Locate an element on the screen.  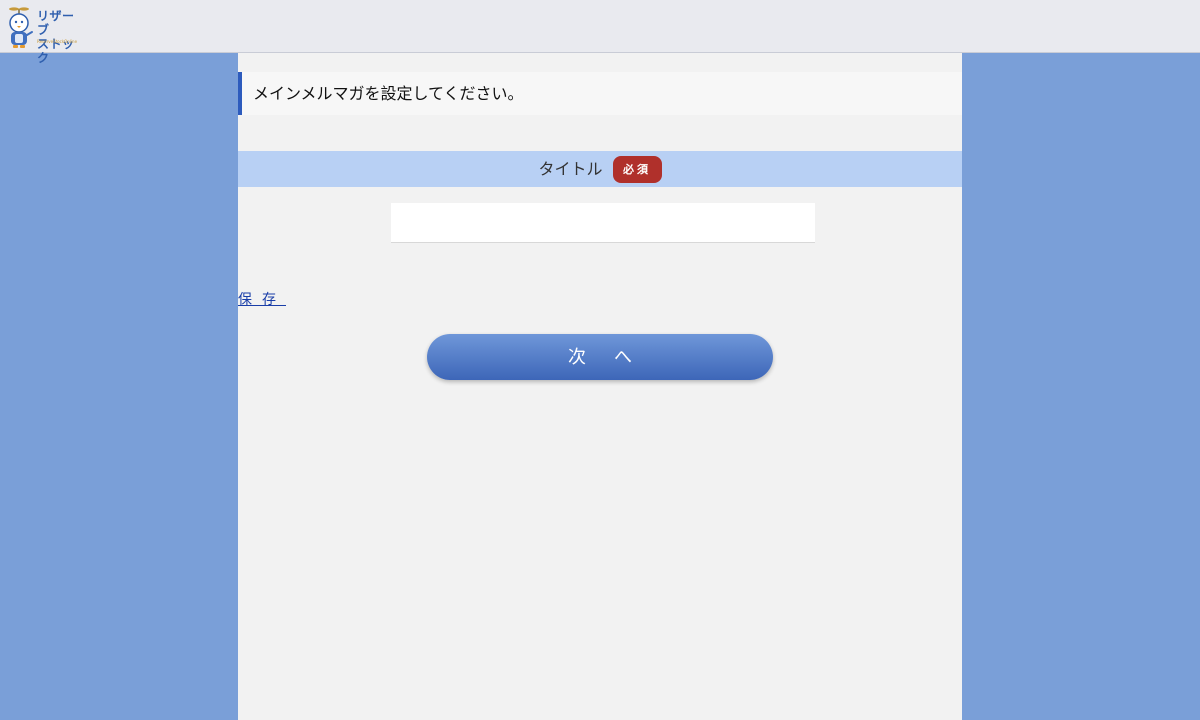
save-link: 保存 is located at coordinates (262, 299).